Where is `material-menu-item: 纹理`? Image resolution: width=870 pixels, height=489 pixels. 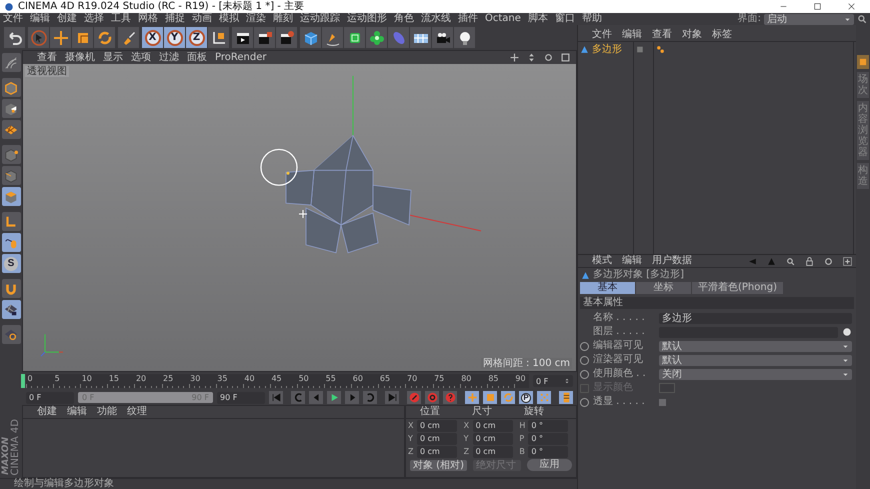
material-menu-item: 纹理 is located at coordinates (137, 412).